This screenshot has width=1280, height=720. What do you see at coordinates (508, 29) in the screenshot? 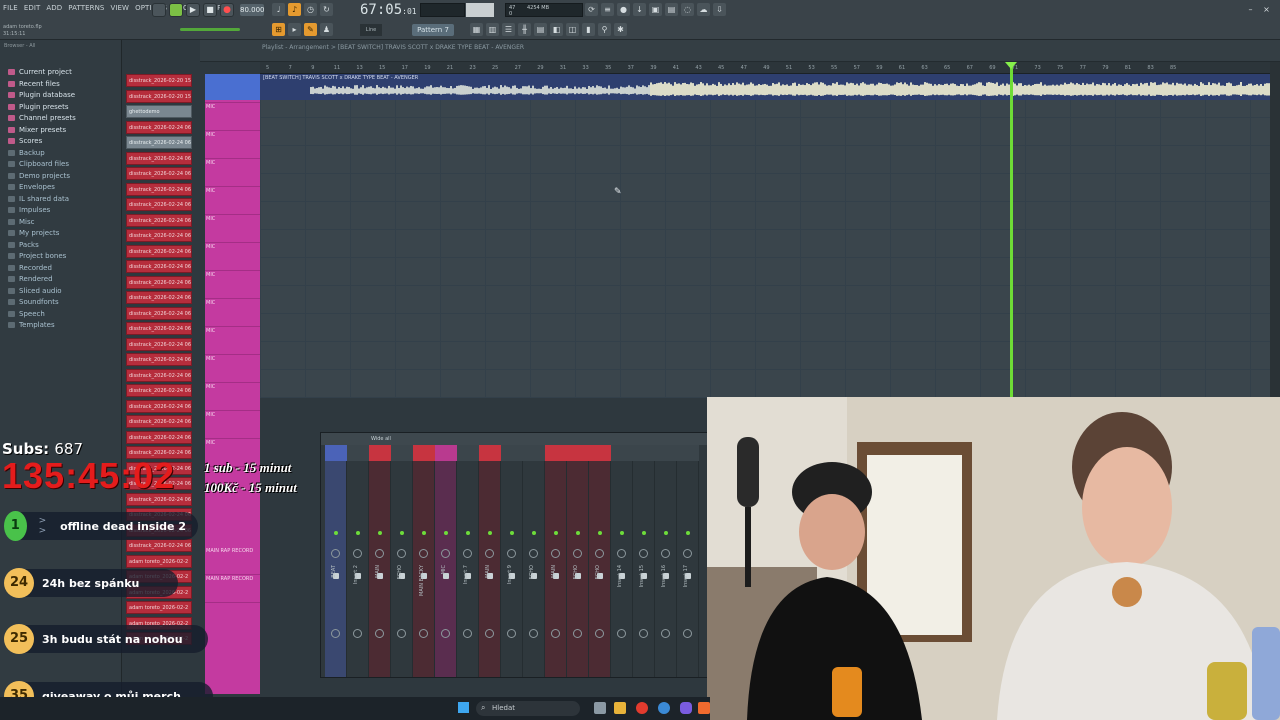
I see `channel-rack-icon: ☰` at bounding box center [508, 29].